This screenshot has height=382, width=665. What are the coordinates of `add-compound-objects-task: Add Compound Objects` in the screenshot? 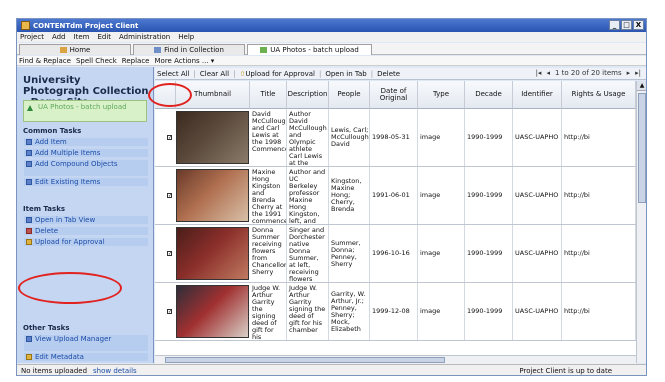 It's located at (86, 168).